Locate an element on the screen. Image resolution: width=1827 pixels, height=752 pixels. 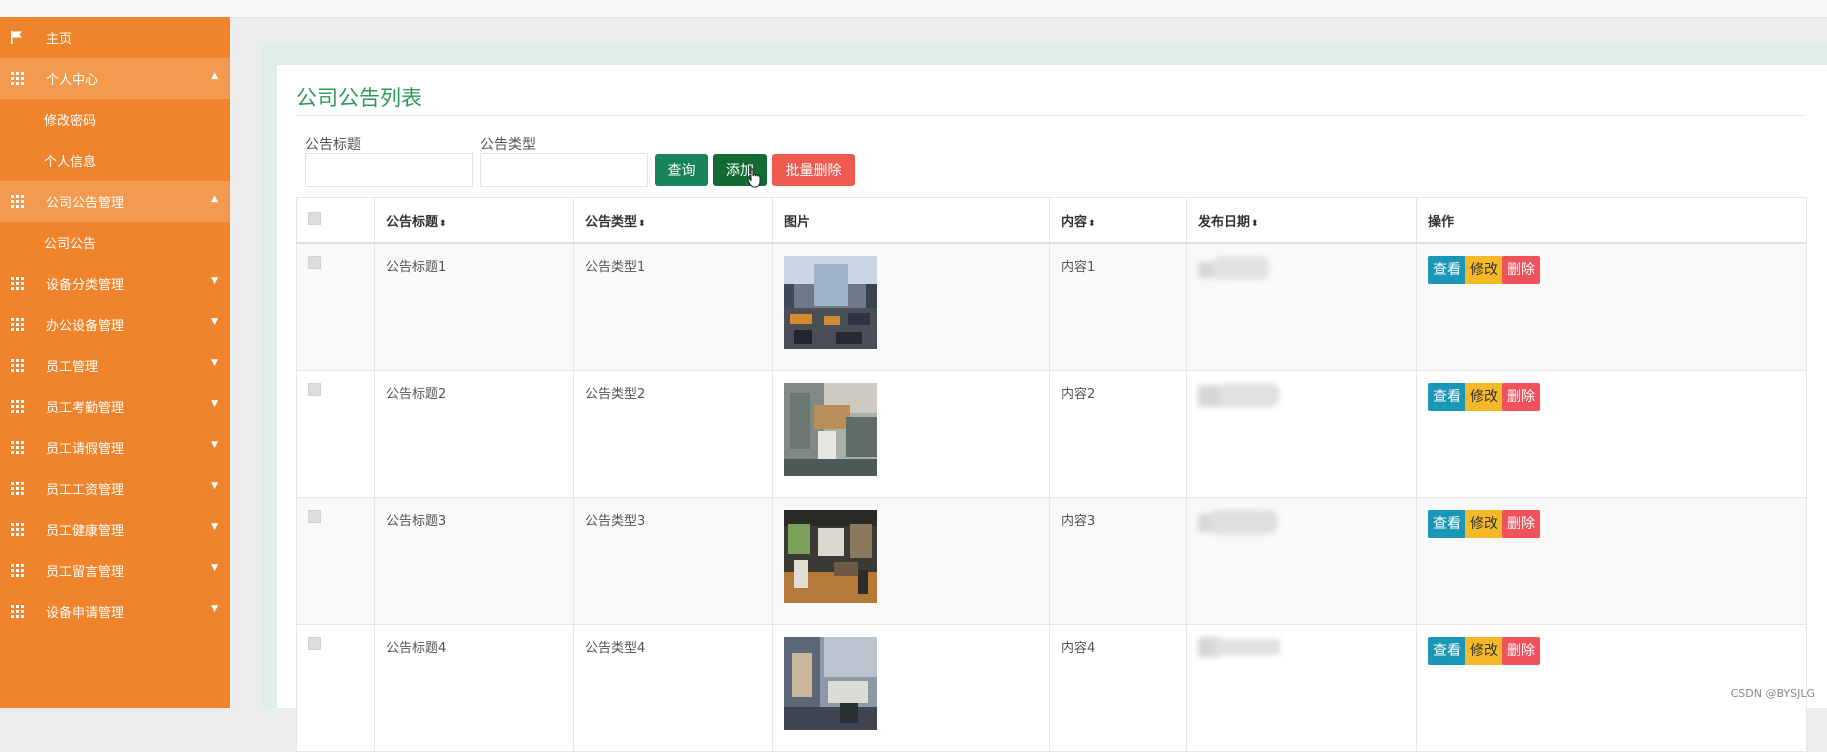
column-header-label: 内容 is located at coordinates (1074, 222).